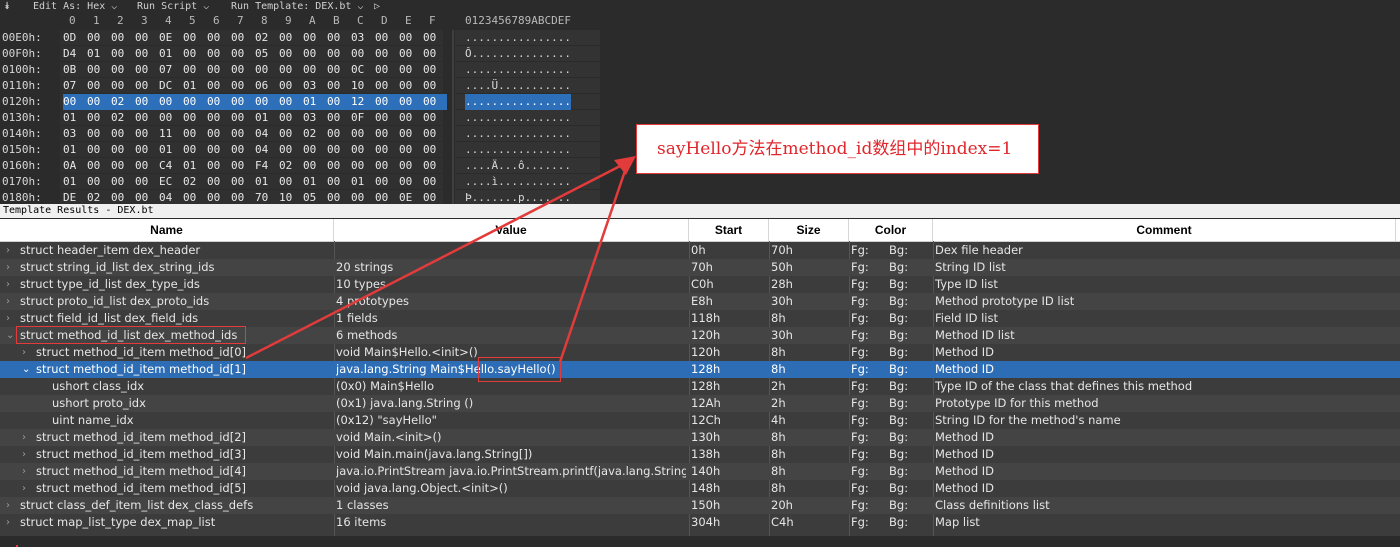  Describe the element at coordinates (170, 134) in the screenshot. I see `hex-byte: 11` at that location.